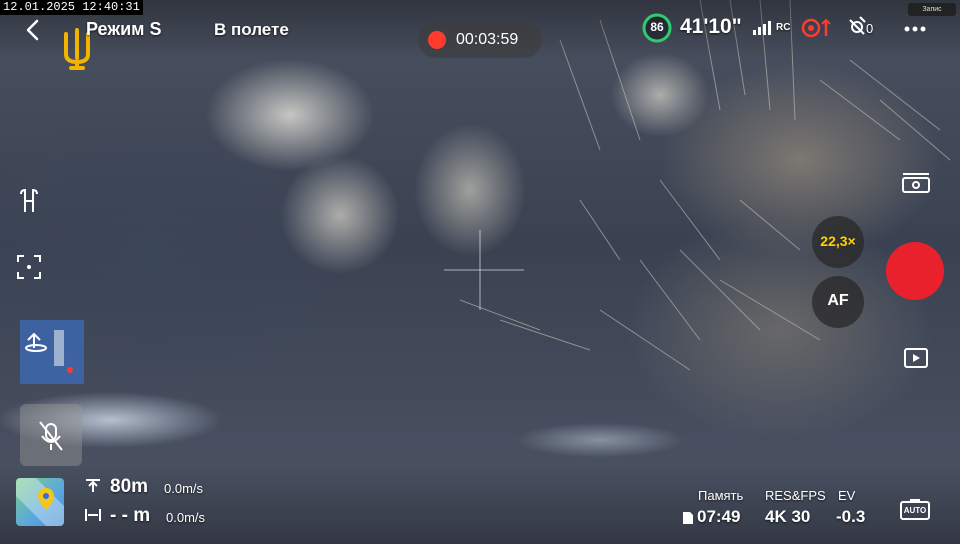 The image size is (960, 544). Describe the element at coordinates (487, 39) in the screenshot. I see `recording-time: 00:03:59` at that location.